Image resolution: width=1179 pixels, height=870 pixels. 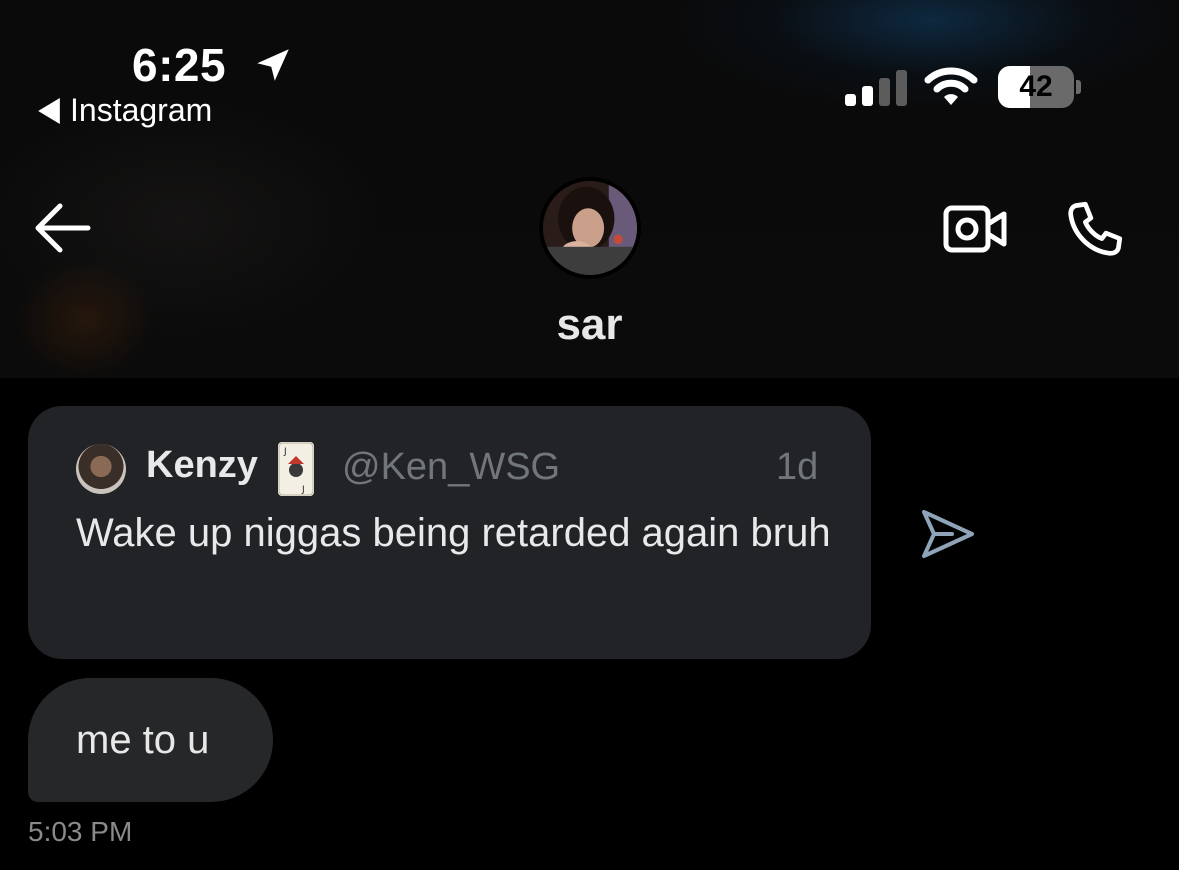 What do you see at coordinates (143, 739) in the screenshot?
I see `message-text: me to u` at bounding box center [143, 739].